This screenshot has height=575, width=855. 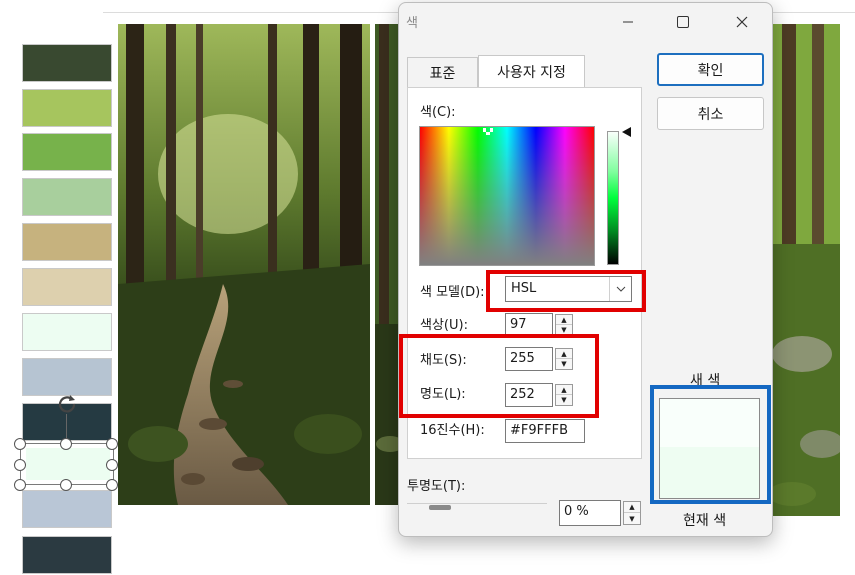 I want to click on luminance-label: 명도(L):, so click(x=443, y=394).